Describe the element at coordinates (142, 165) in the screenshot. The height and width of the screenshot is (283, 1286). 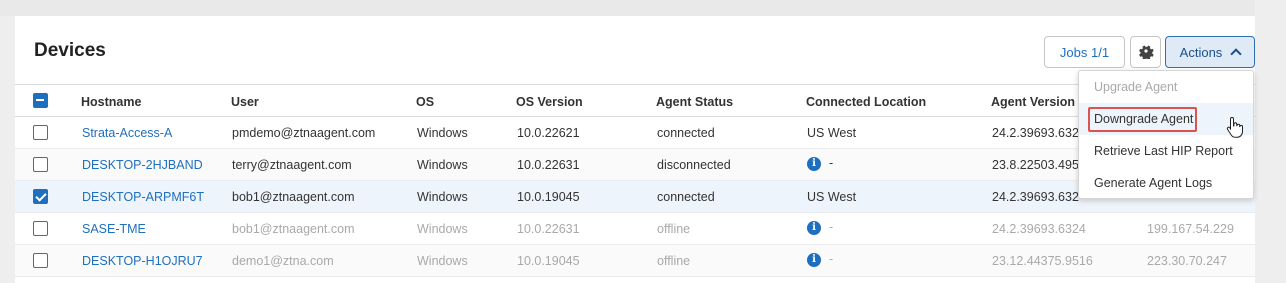
I see `hostname-link: DESKTOP-2HJBAND` at that location.